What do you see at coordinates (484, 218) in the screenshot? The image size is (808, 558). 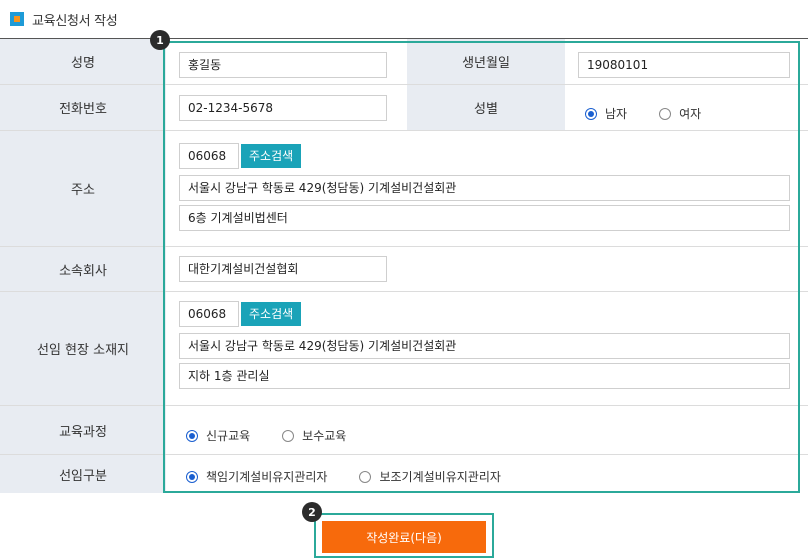 I see `address-line2-input: 6층 기계설비법센터` at bounding box center [484, 218].